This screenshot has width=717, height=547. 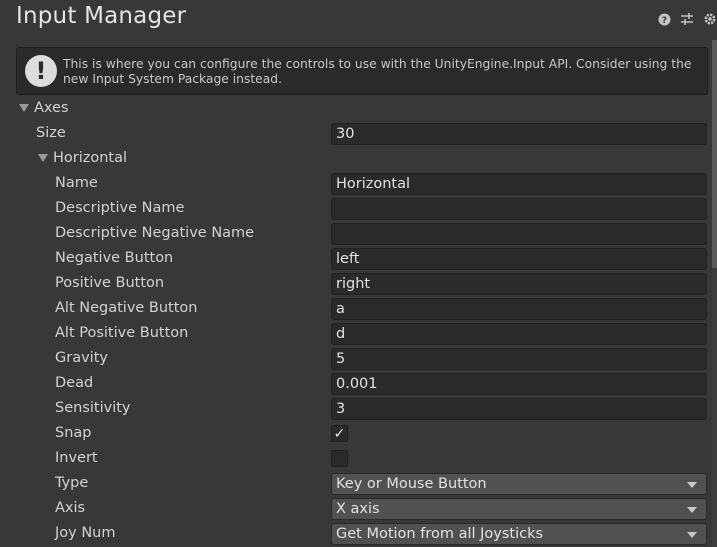 I want to click on dead-row: Dead 0.001, so click(x=358, y=384).